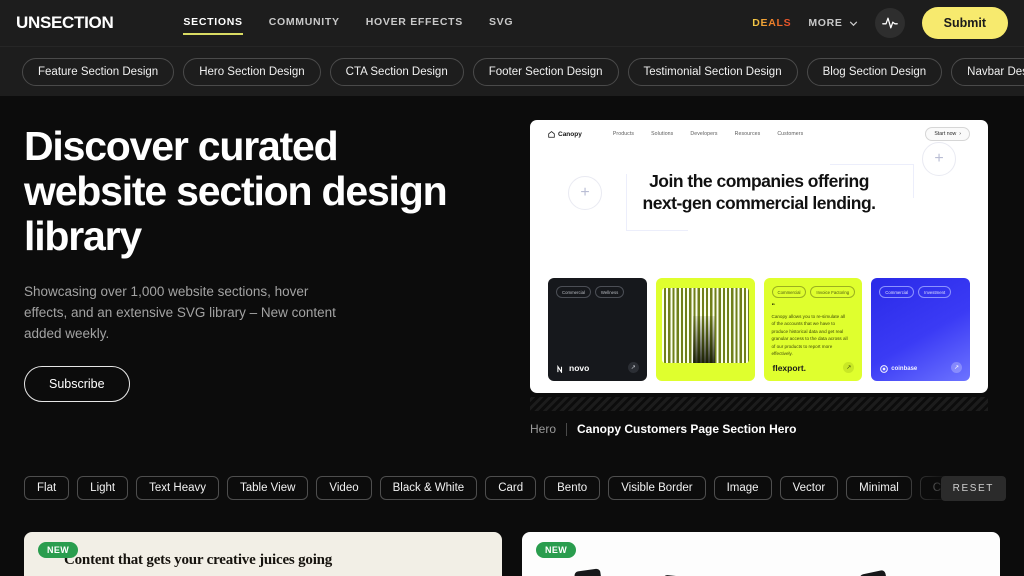 This screenshot has height=576, width=1024. What do you see at coordinates (875, 572) in the screenshot?
I see `icon-tile: ◴` at bounding box center [875, 572].